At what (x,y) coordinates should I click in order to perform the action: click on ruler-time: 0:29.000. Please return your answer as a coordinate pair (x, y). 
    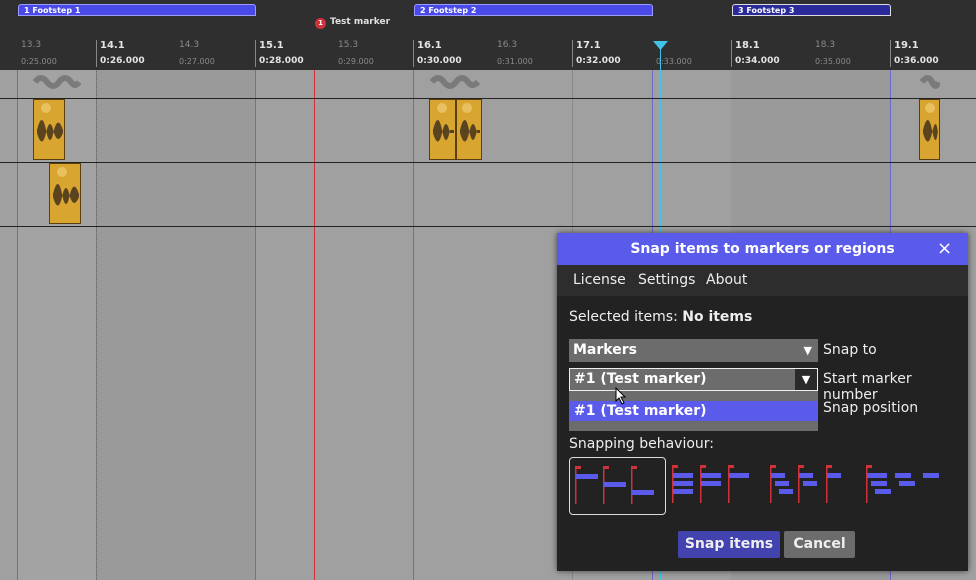
    Looking at the image, I should click on (356, 61).